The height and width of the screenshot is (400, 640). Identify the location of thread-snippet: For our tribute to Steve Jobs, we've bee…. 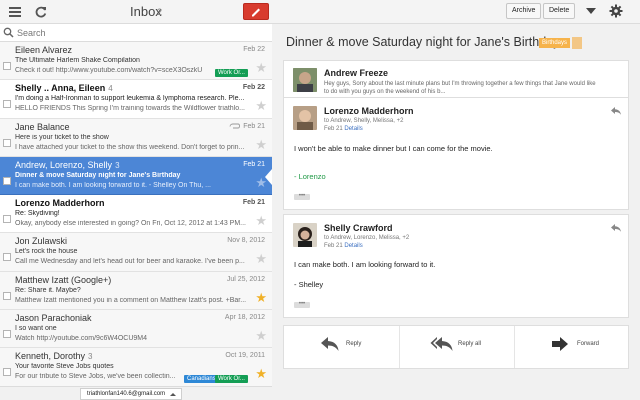
(95, 377).